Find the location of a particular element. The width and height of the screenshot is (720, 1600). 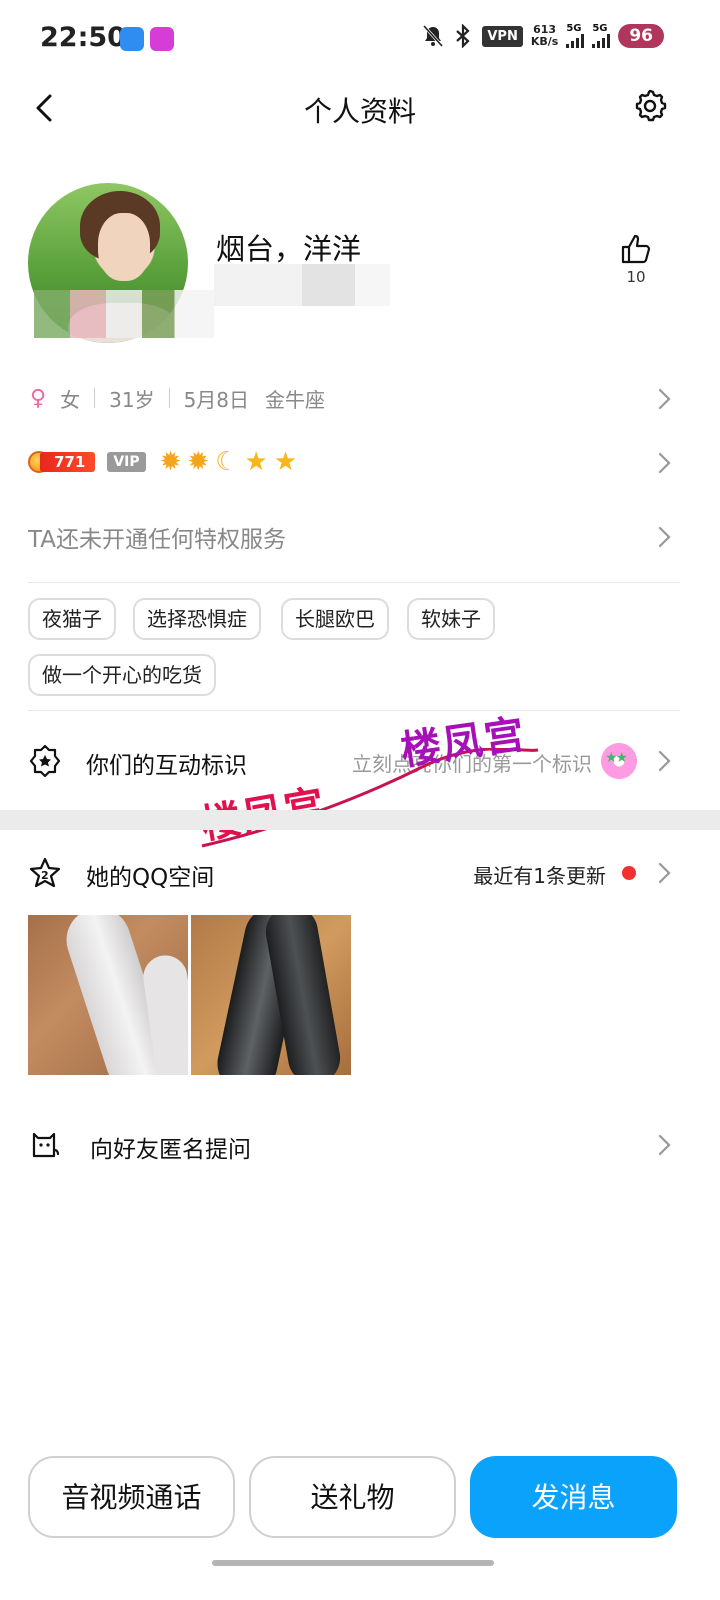

qzone-update: 最近有1条更新 is located at coordinates (539, 876).